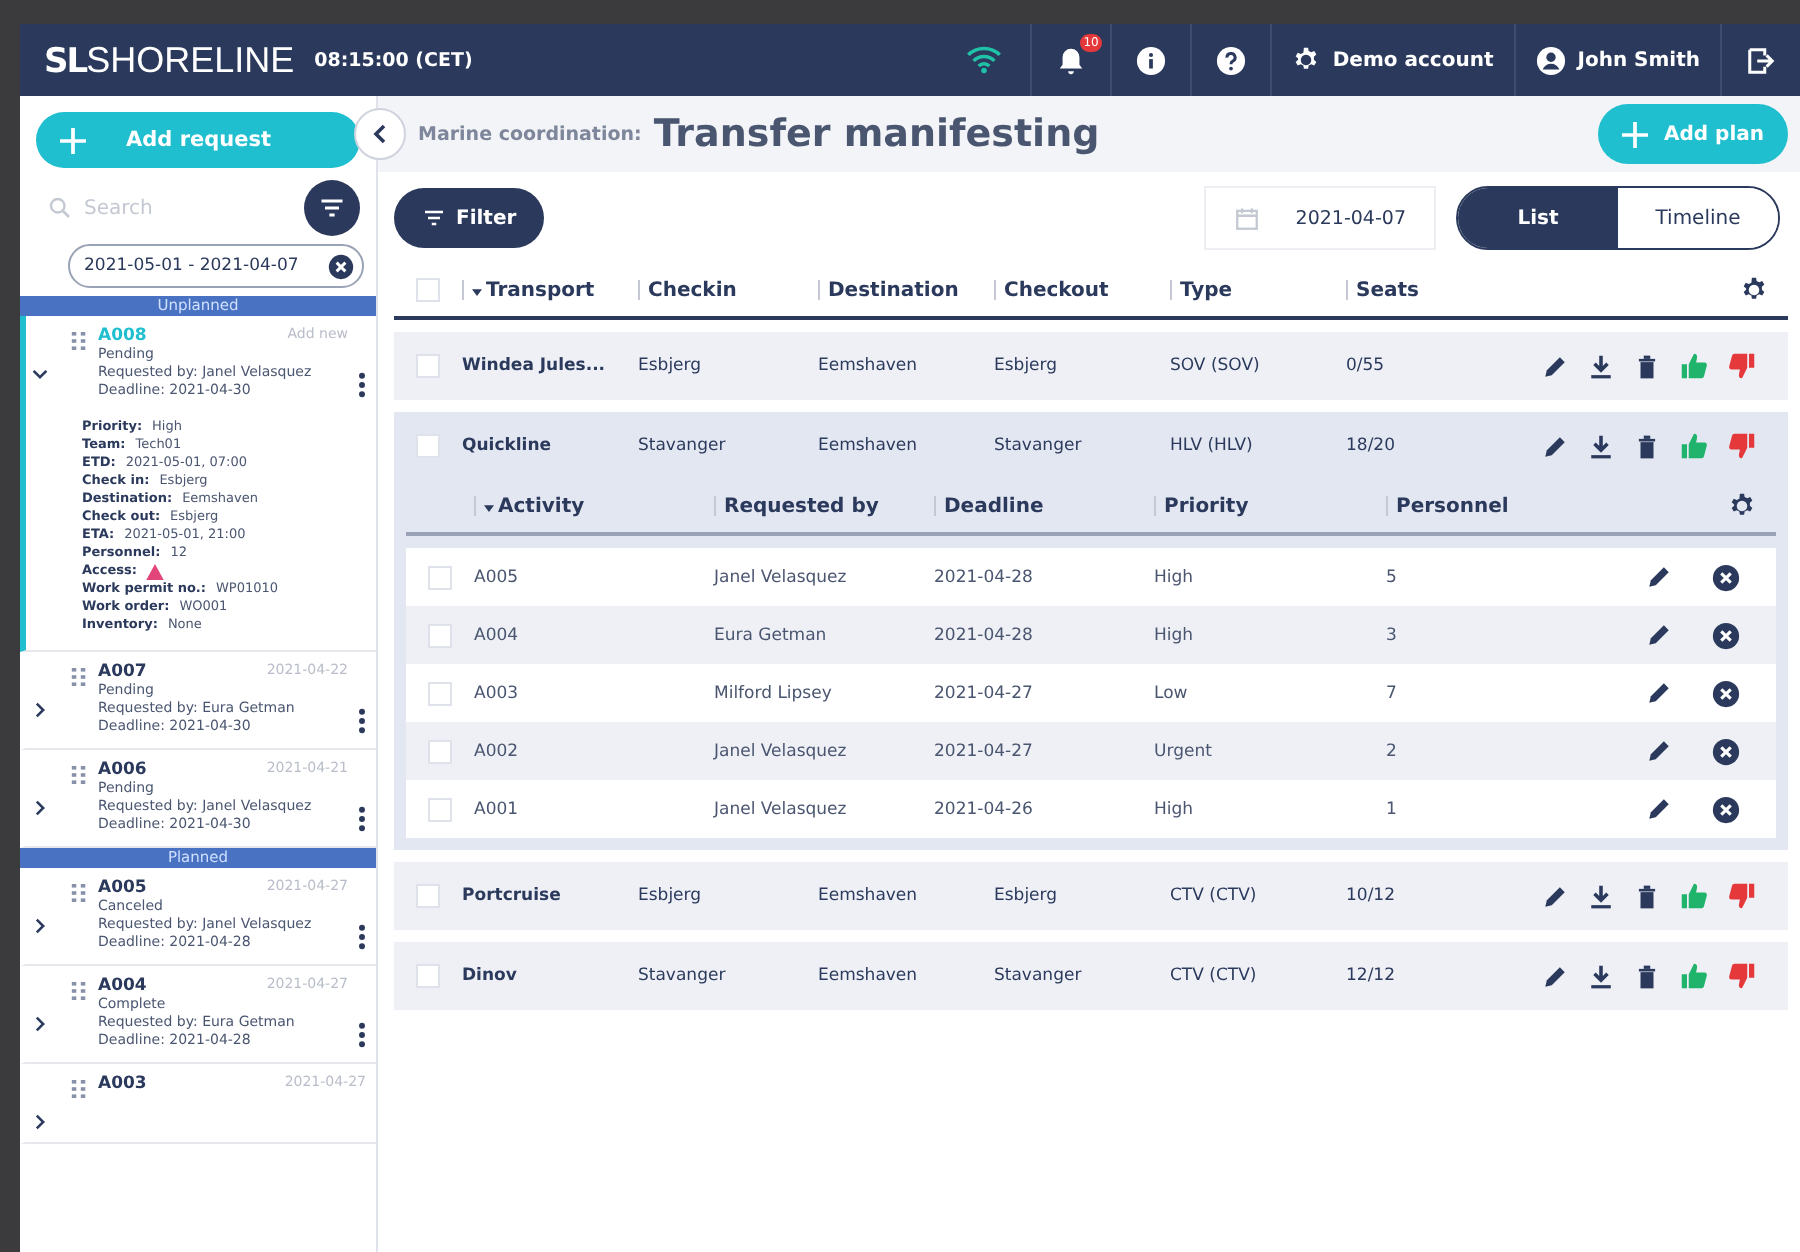 This screenshot has height=1252, width=1800. What do you see at coordinates (893, 290) in the screenshot?
I see `column-header: Destination` at bounding box center [893, 290].